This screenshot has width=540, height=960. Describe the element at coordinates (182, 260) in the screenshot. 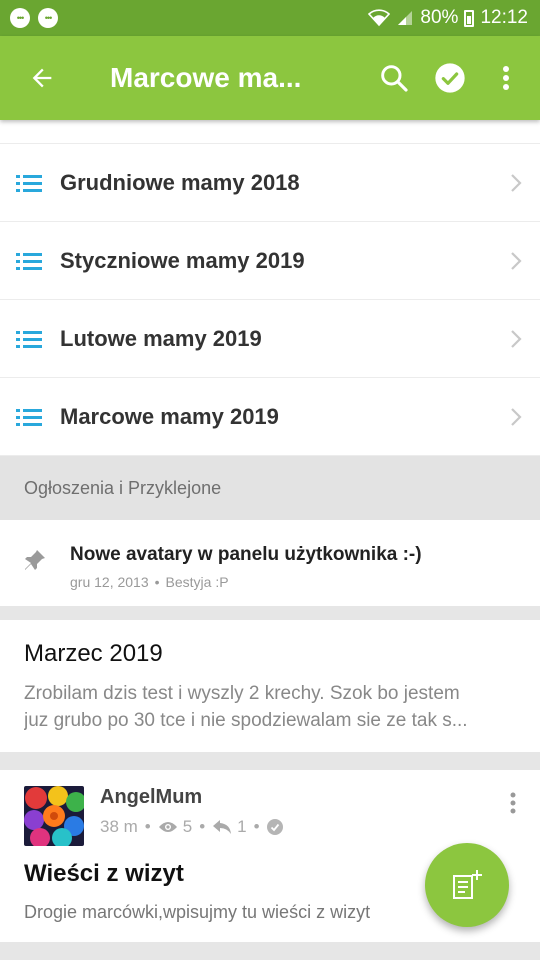

I see `subforum-label: Styczniowe mamy 2019` at that location.